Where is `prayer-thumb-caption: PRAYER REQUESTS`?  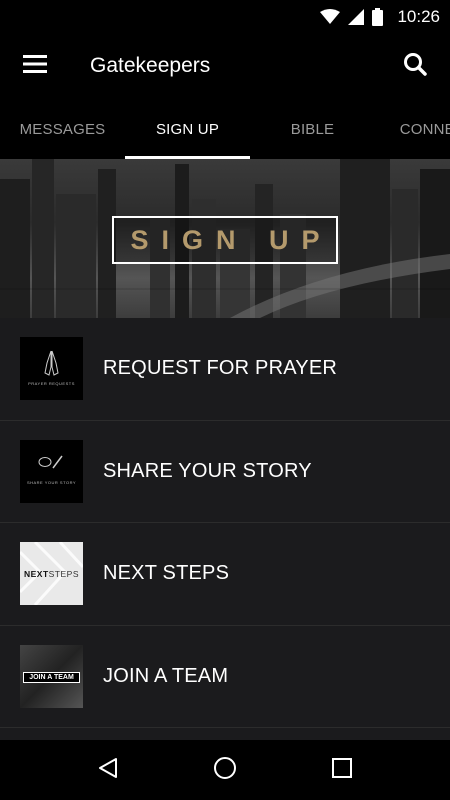
prayer-thumb-caption: PRAYER REQUESTS is located at coordinates (51, 384).